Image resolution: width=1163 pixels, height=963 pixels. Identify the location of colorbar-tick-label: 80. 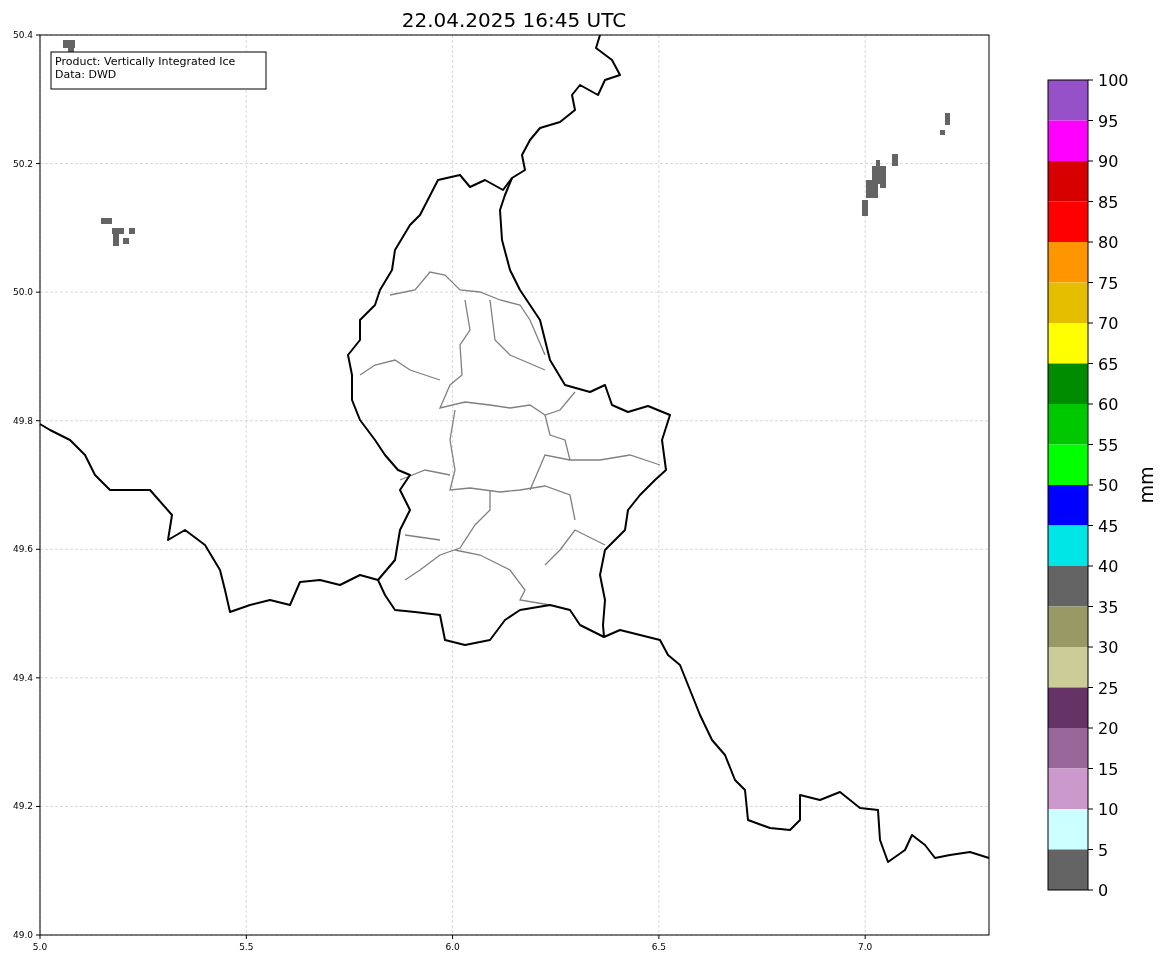
(1108, 242).